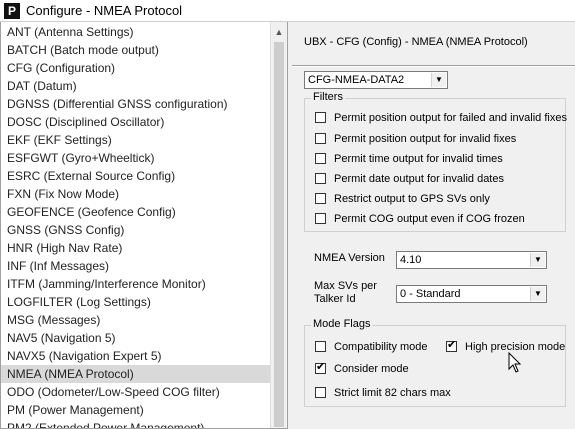 Image resolution: width=575 pixels, height=429 pixels. Describe the element at coordinates (349, 258) in the screenshot. I see `nmea-version-label: NMEA Version` at that location.